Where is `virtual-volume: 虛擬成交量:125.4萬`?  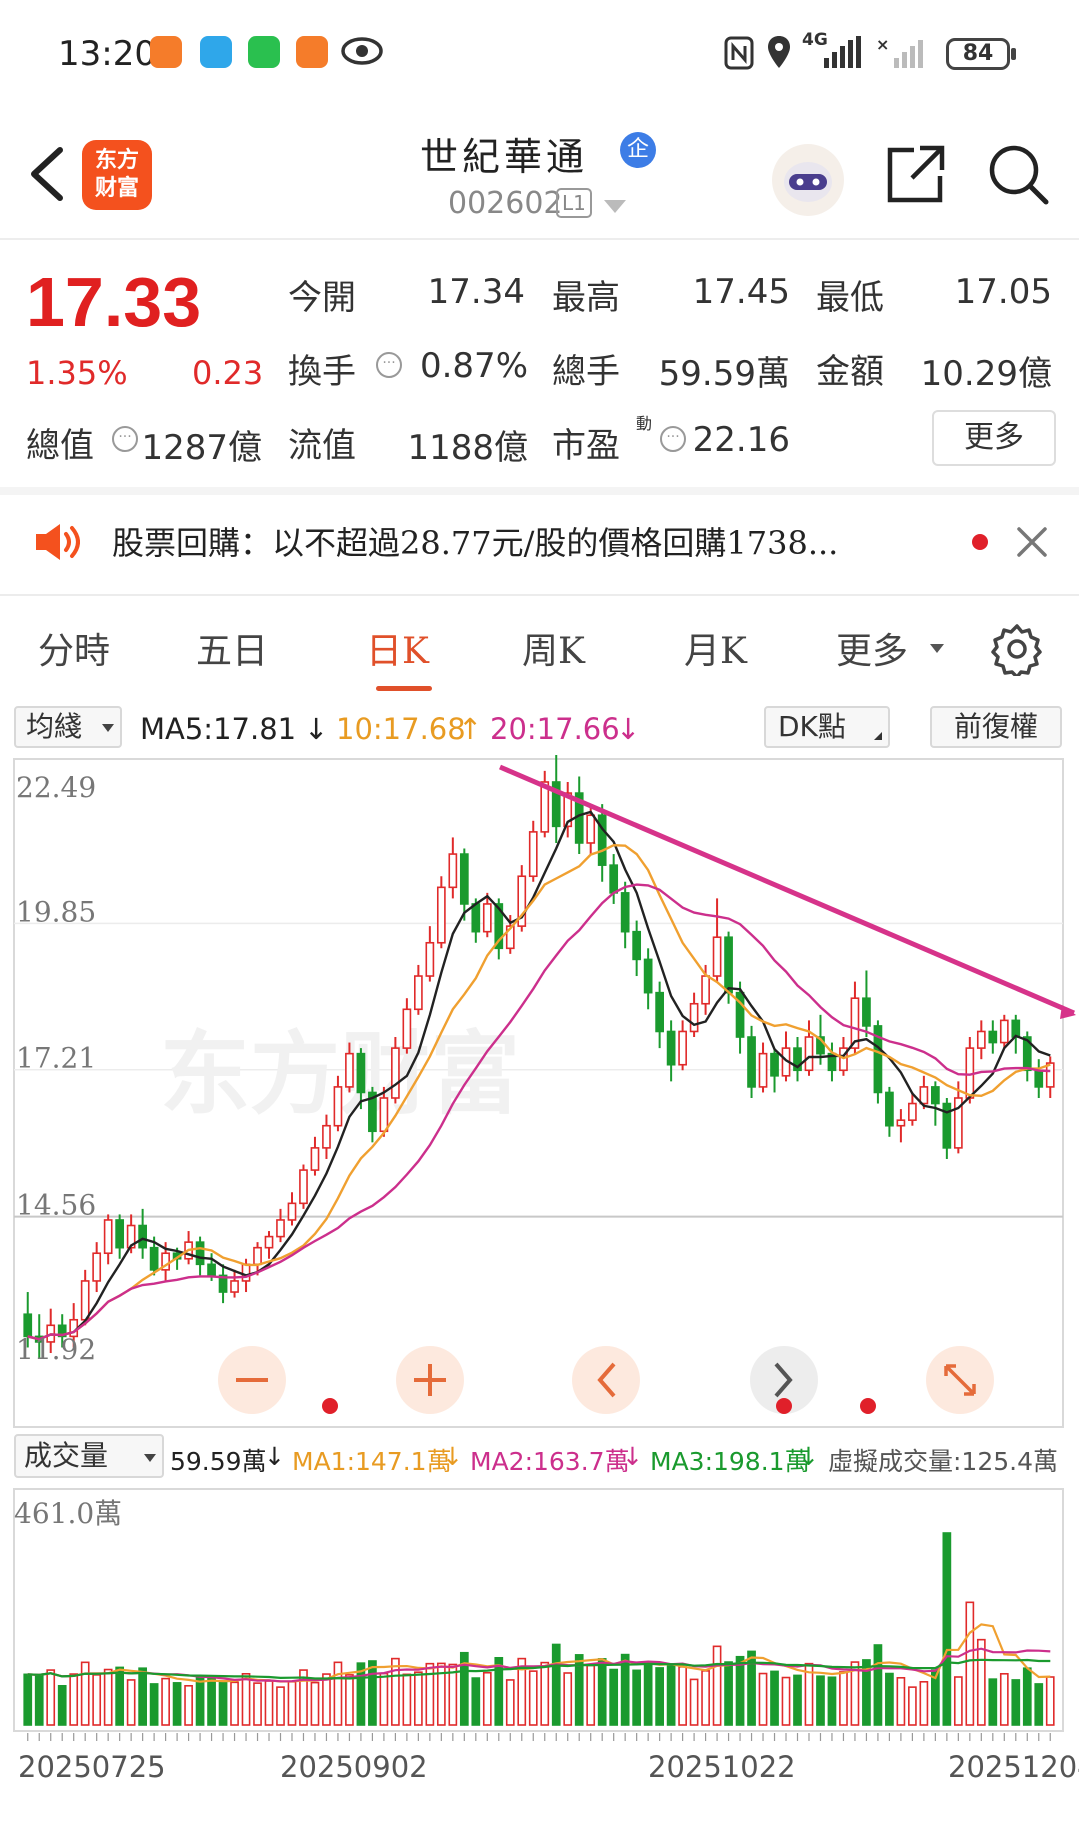 virtual-volume: 虛擬成交量:125.4萬 is located at coordinates (943, 1461).